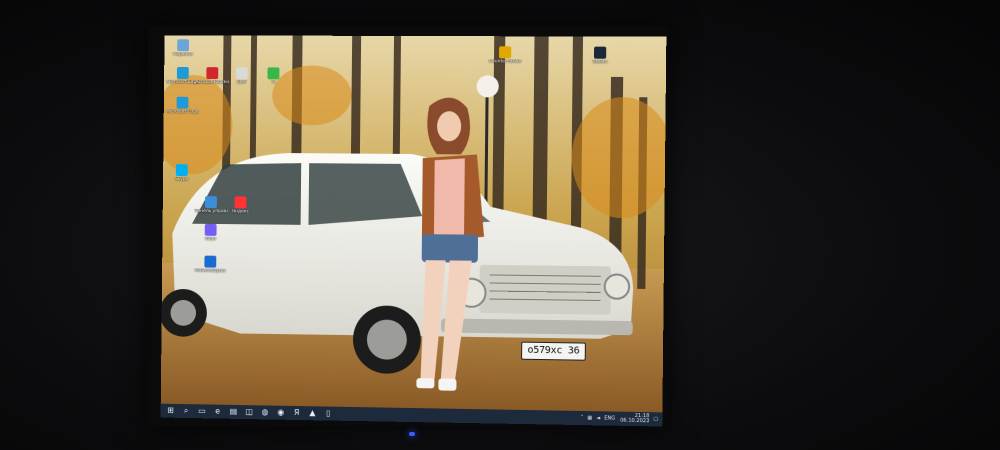  Describe the element at coordinates (210, 271) in the screenshot. I see `desktop-icon-label: Malwarebytes` at that location.